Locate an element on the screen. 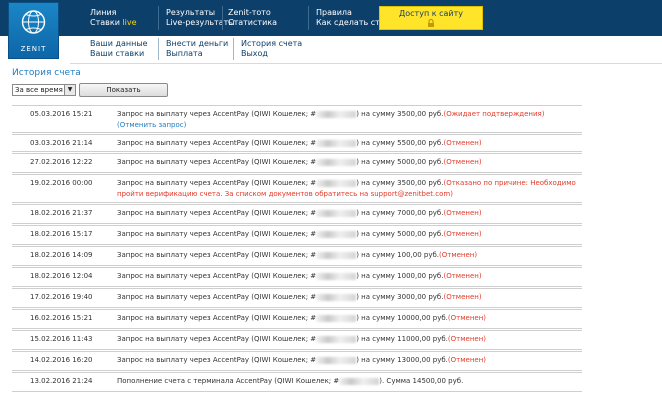 This screenshot has width=662, height=400. nav-group-results: Результаты Live-результаты is located at coordinates (200, 18).